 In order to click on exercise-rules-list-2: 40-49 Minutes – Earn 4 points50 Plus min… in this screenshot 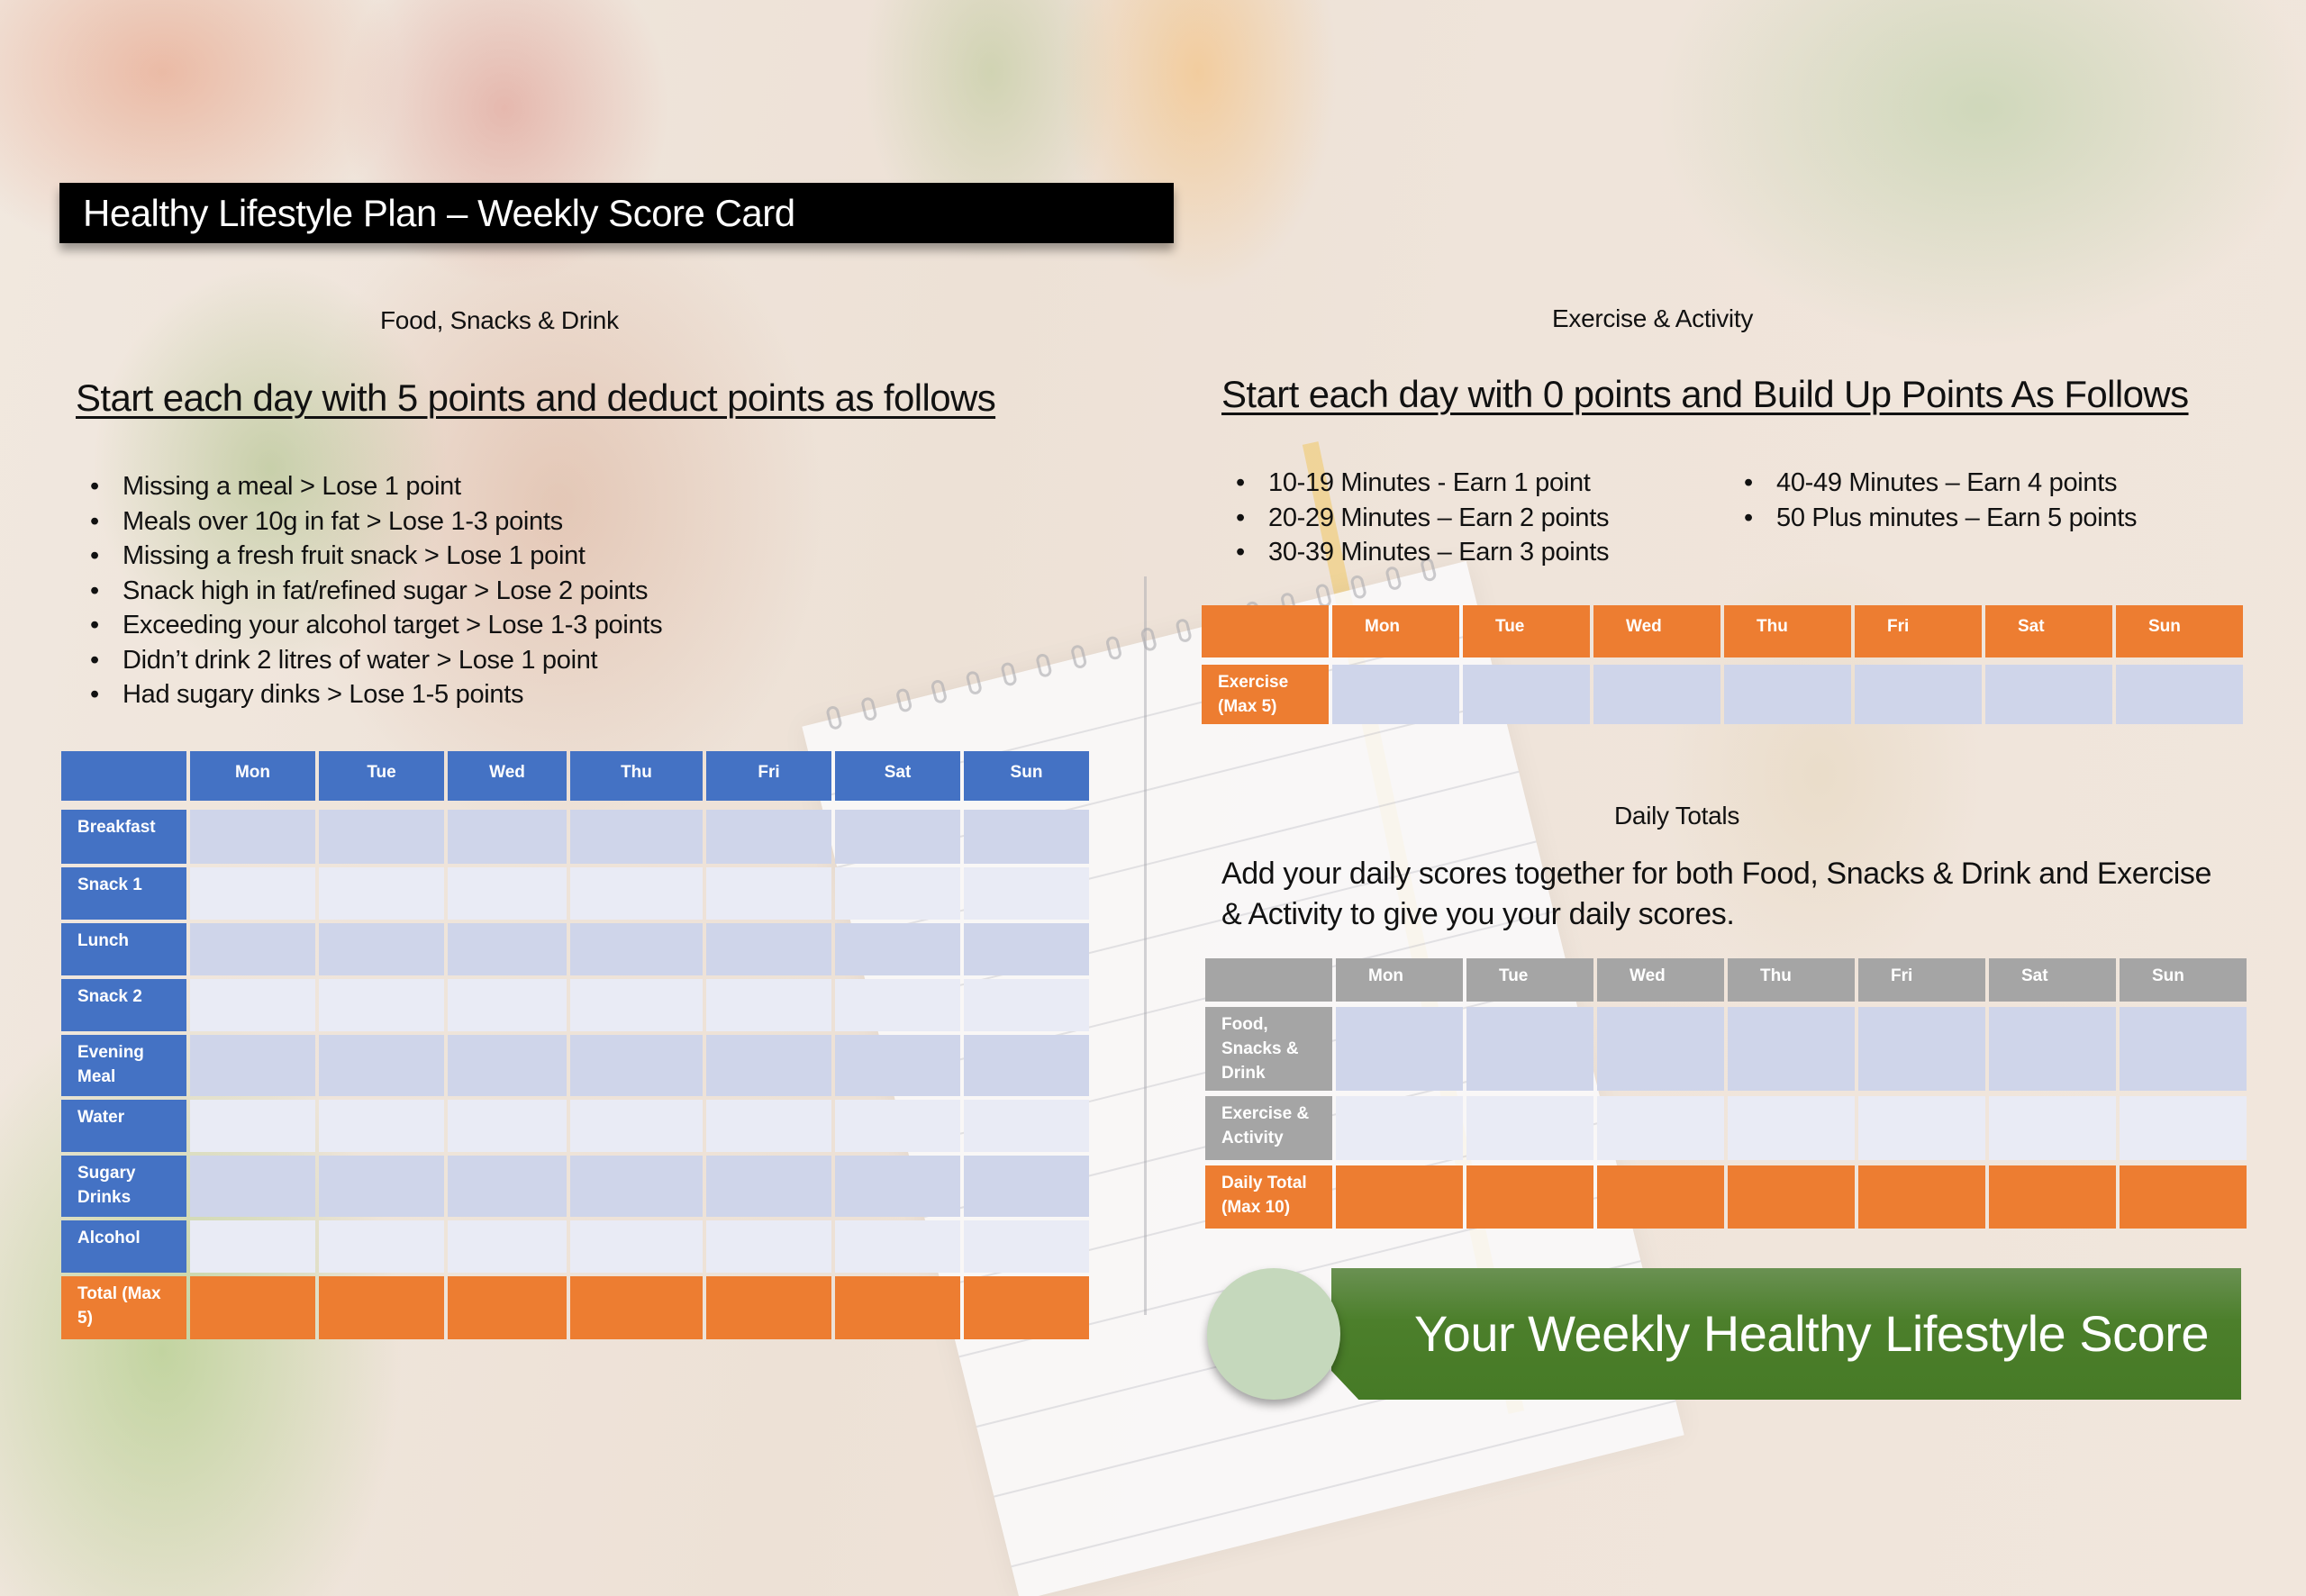, I will do `click(1940, 501)`.